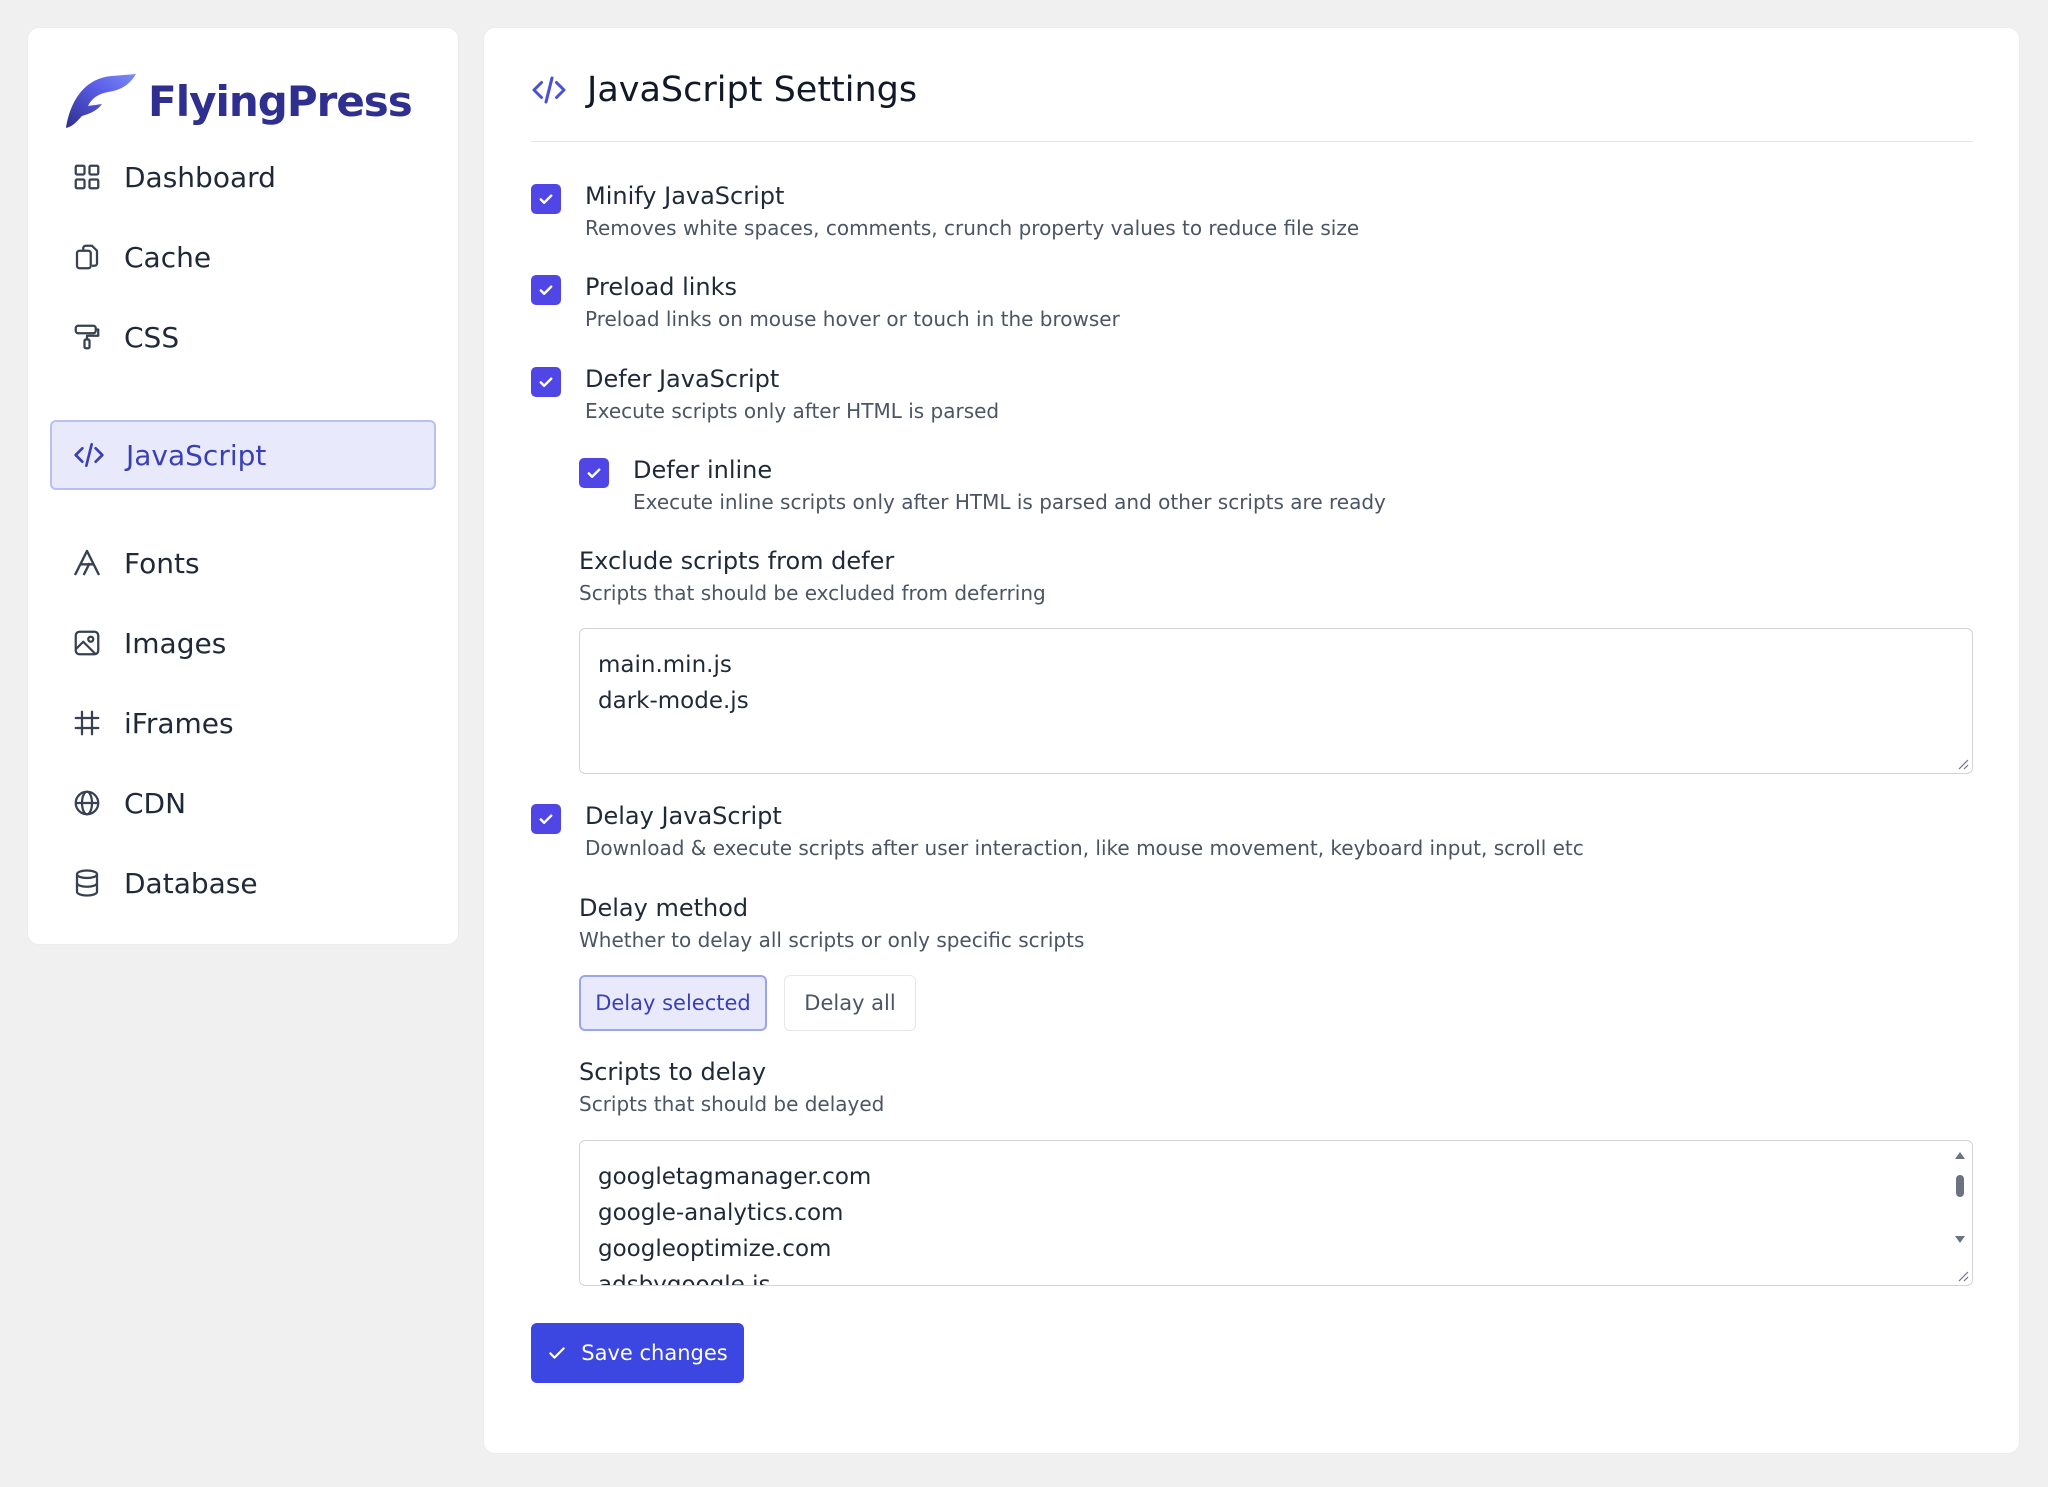  Describe the element at coordinates (850, 1003) in the screenshot. I see `delay-all-button: Delay all` at that location.